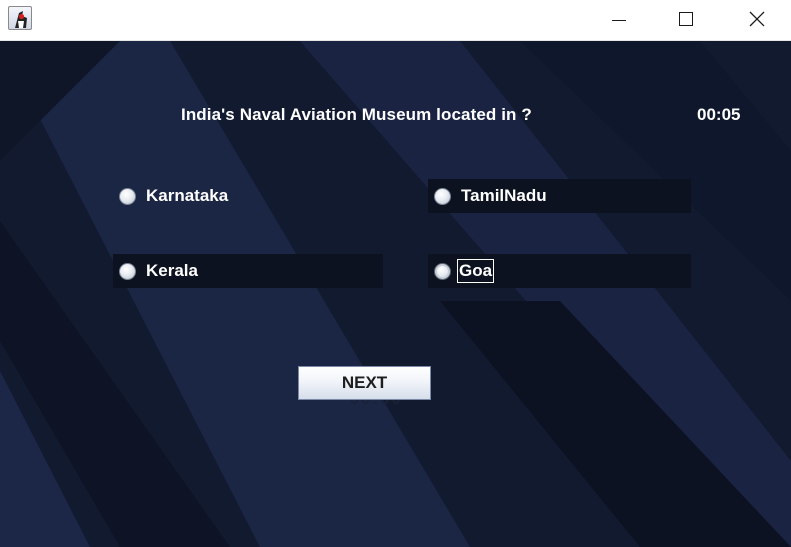  I want to click on maximize-button, so click(686, 19).